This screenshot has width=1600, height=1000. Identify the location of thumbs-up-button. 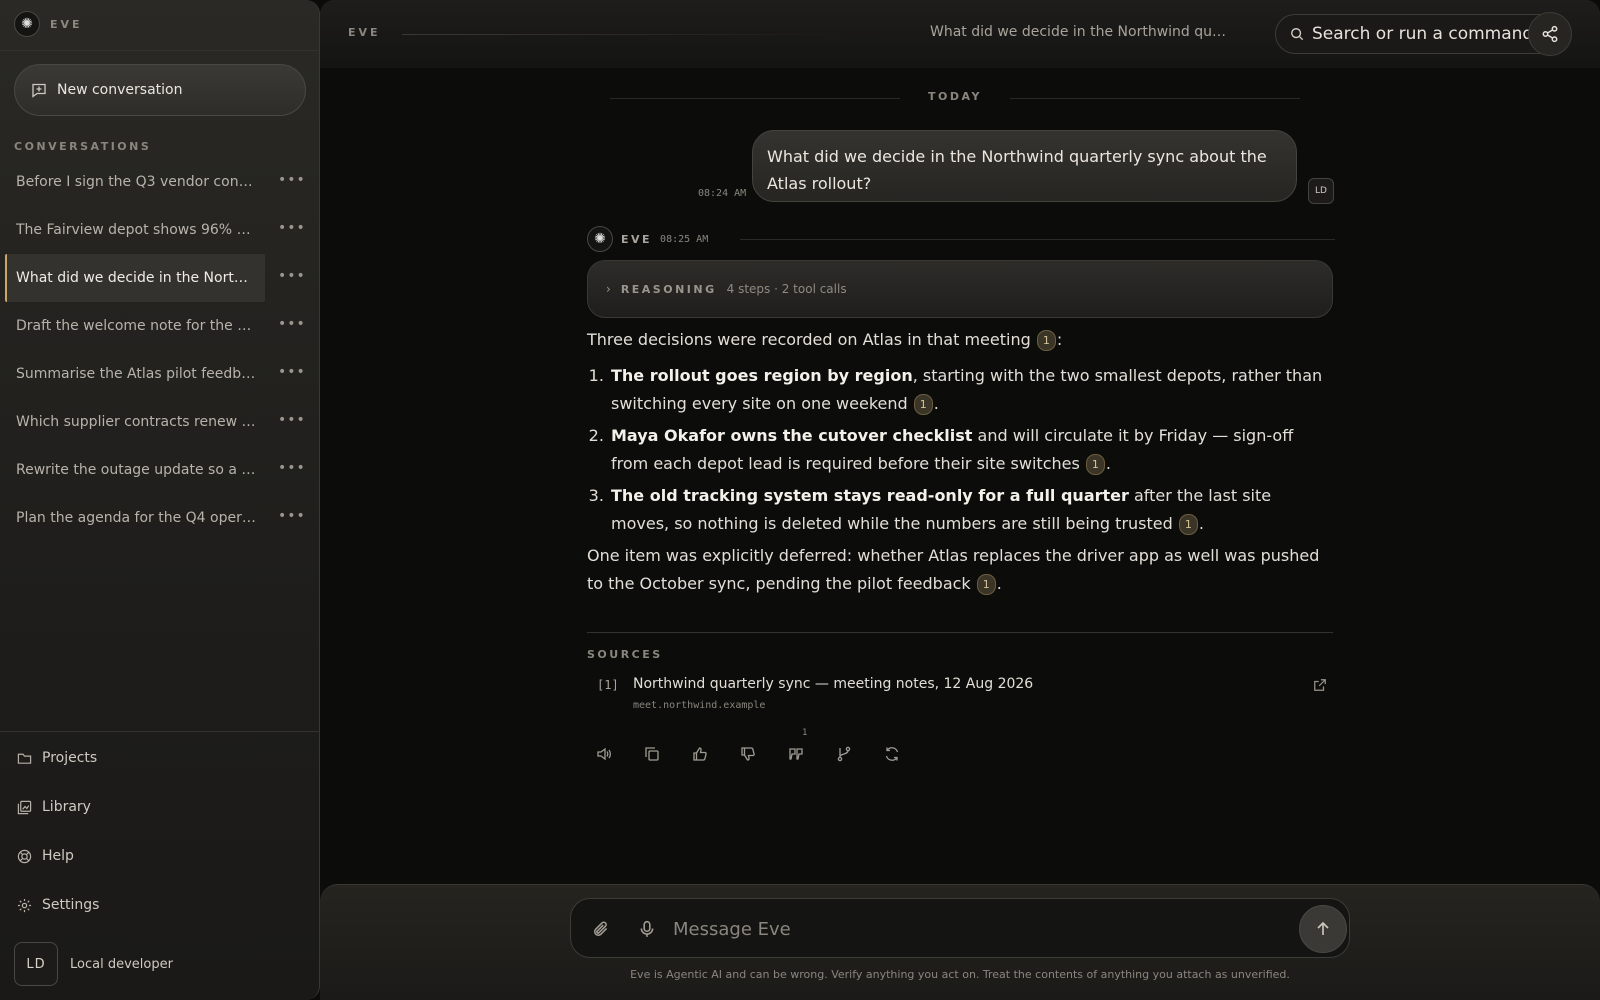
(700, 754).